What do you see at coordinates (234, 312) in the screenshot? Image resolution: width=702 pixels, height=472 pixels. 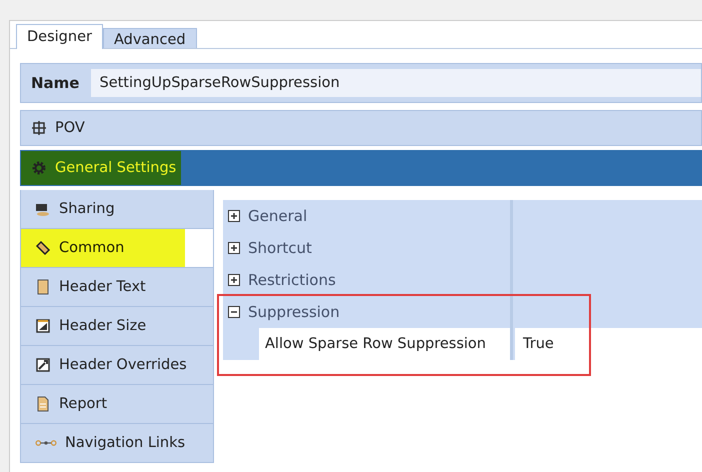 I see `collapse-icon` at bounding box center [234, 312].